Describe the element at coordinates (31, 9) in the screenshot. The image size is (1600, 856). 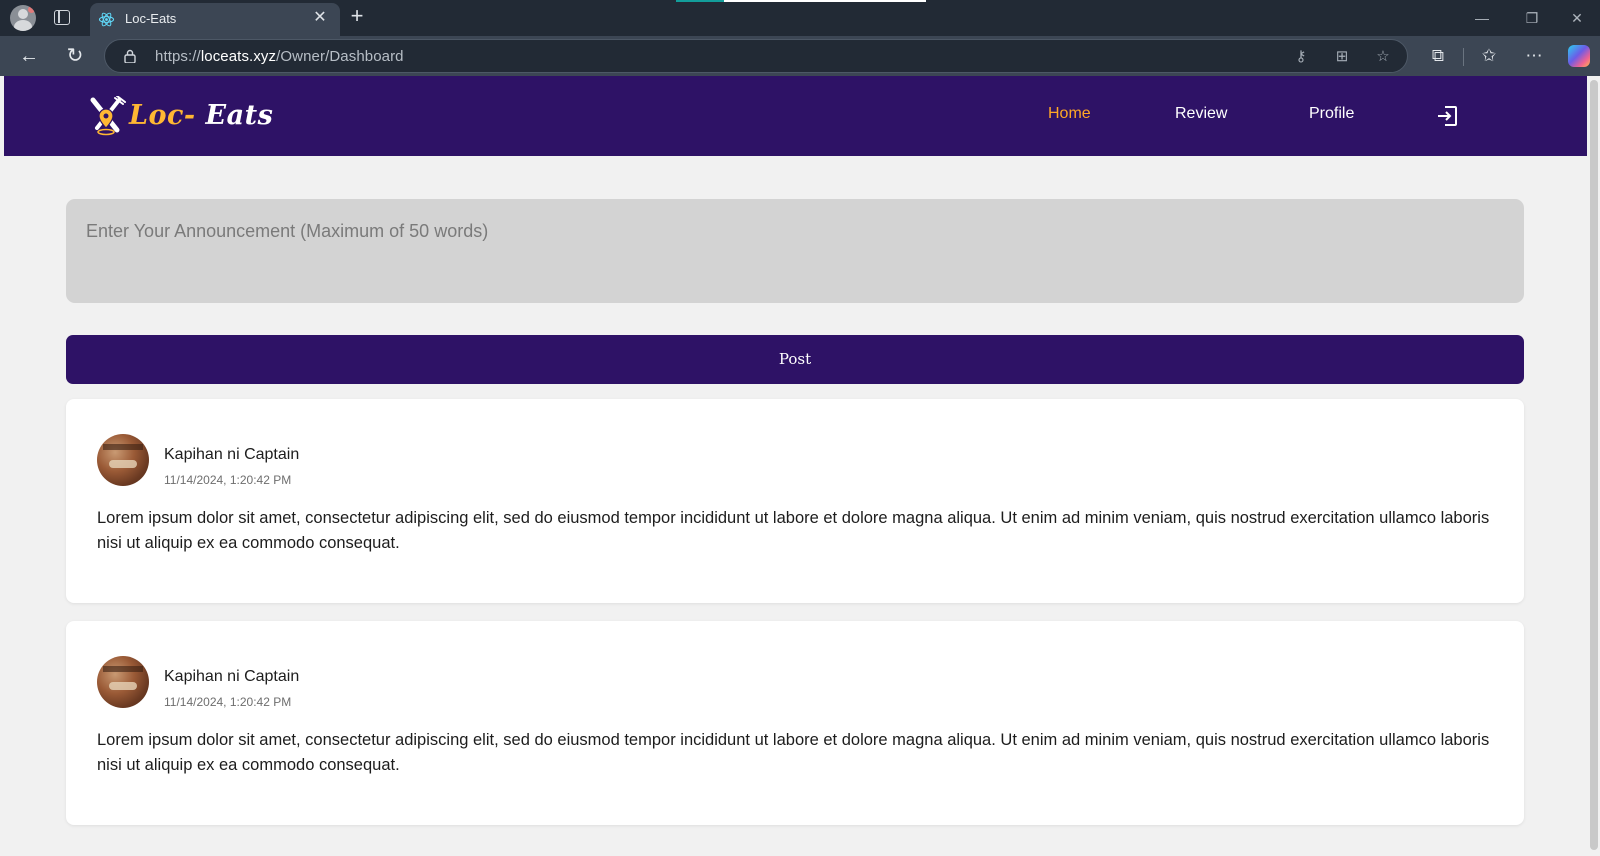
I see `notification-dot` at that location.